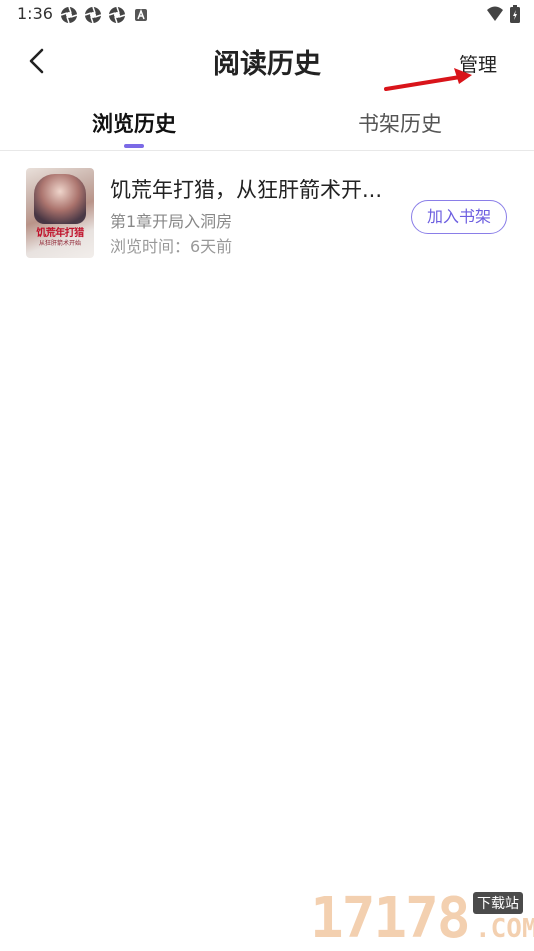 This screenshot has height=951, width=534. What do you see at coordinates (171, 246) in the screenshot?
I see `browse-time: 浏览时间：6天前` at bounding box center [171, 246].